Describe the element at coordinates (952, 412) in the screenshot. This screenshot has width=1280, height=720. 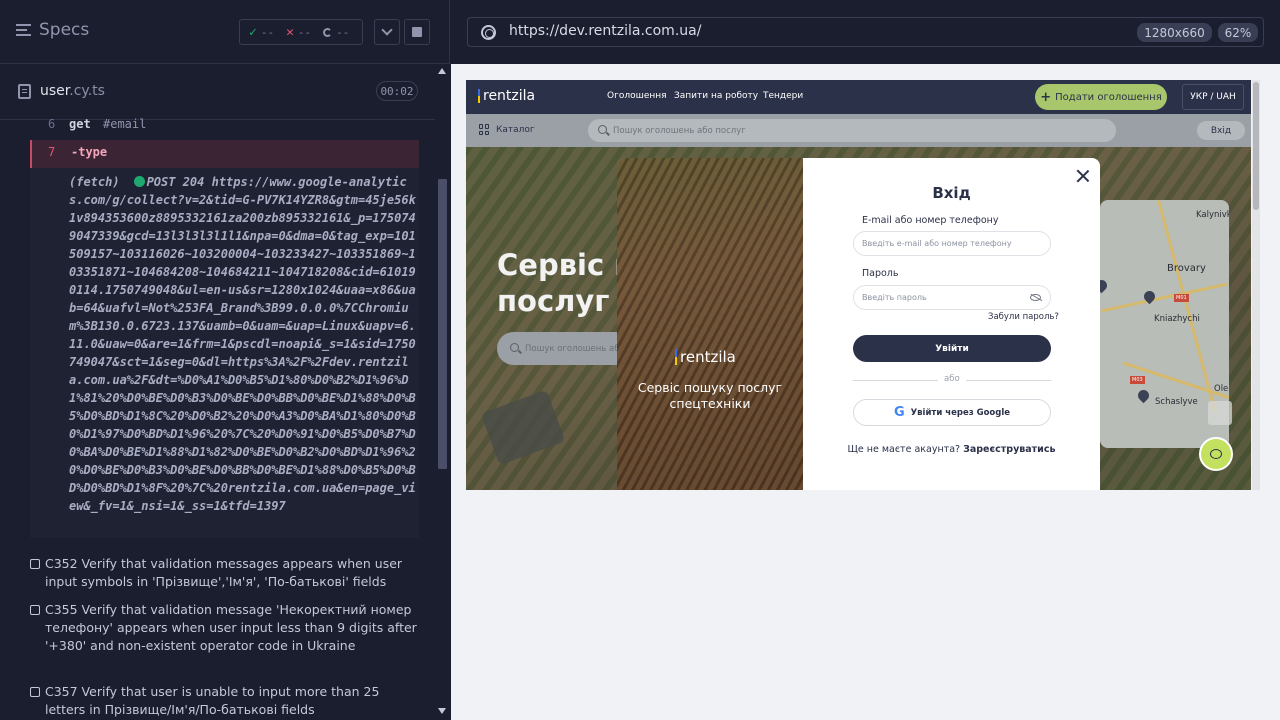
I see `google-login-button: G Увійти через Google` at that location.